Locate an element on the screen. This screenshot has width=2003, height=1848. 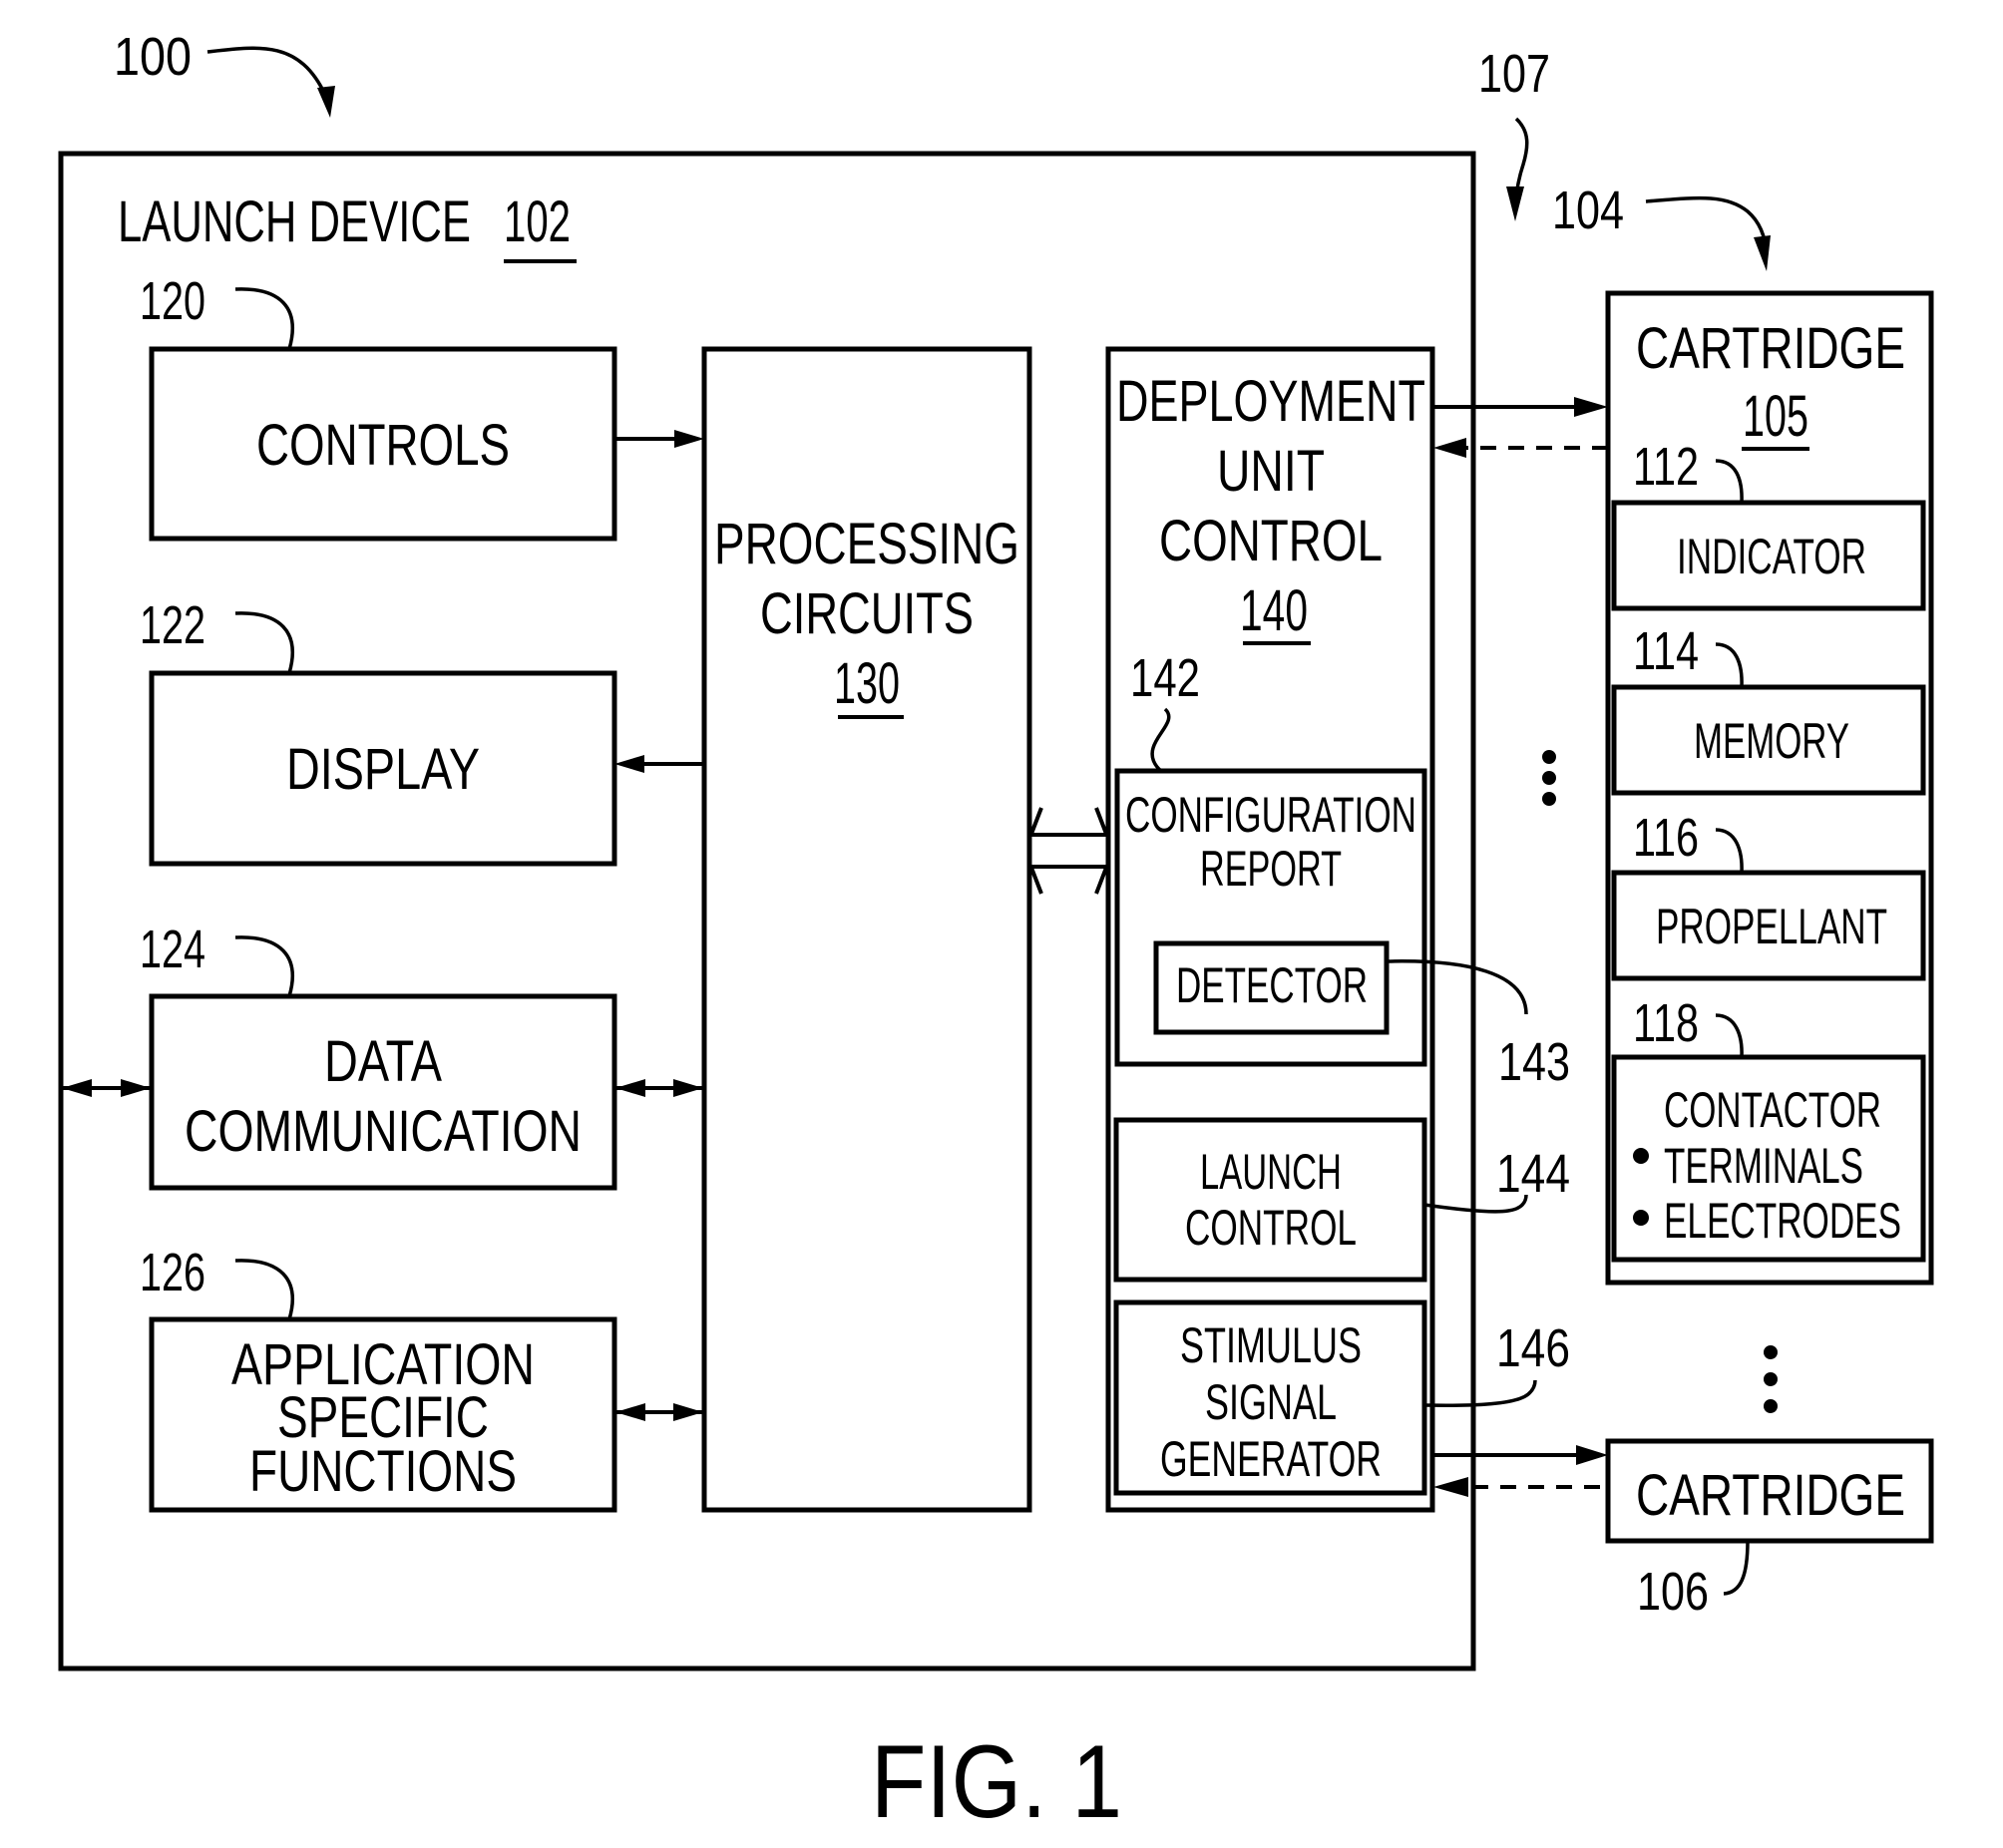
display-label: DISPLAY is located at coordinates (383, 769).